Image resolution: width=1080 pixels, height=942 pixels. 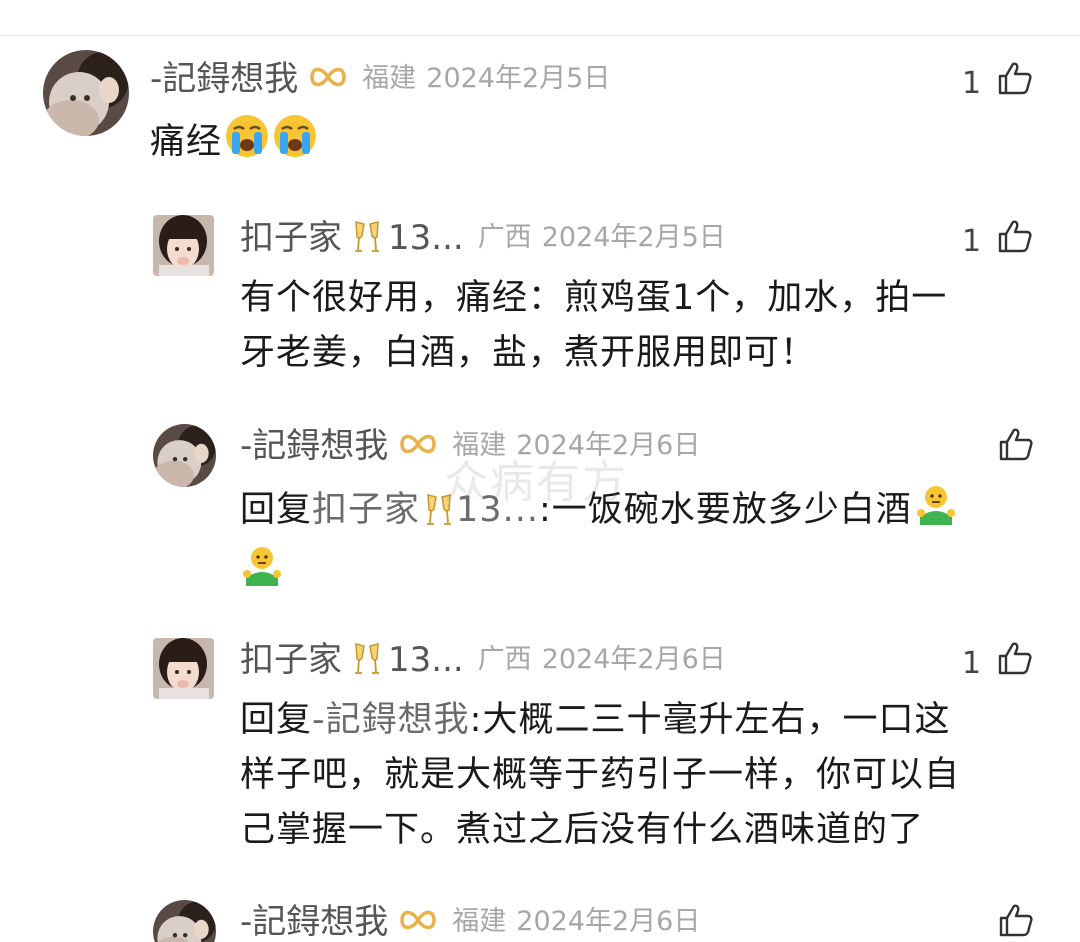 I want to click on comment-meta: 福建 2024年2月6日, so click(x=576, y=922).